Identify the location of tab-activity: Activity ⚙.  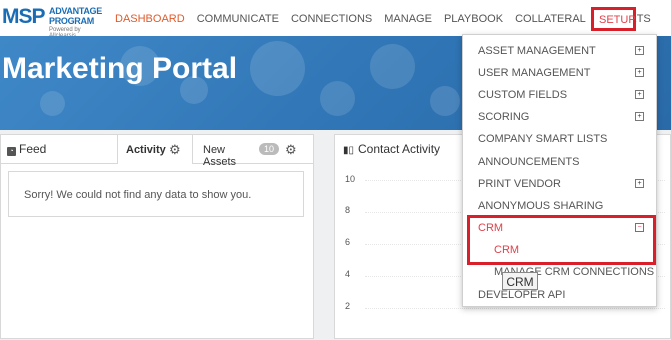
(155, 149).